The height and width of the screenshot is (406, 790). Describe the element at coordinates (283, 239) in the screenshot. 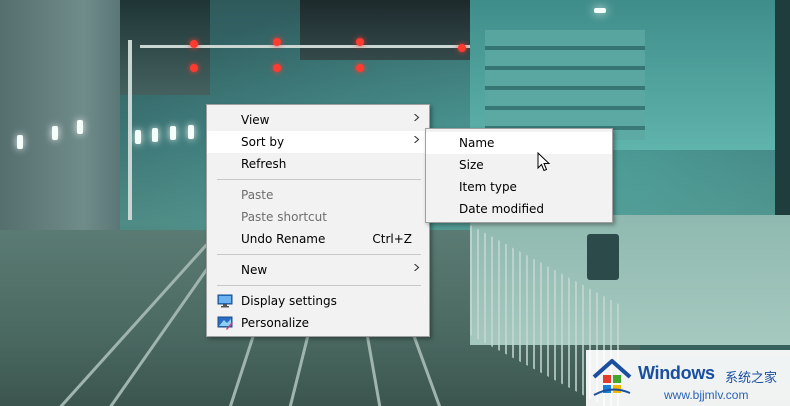

I see `menu-item-label: Undo Rename` at that location.